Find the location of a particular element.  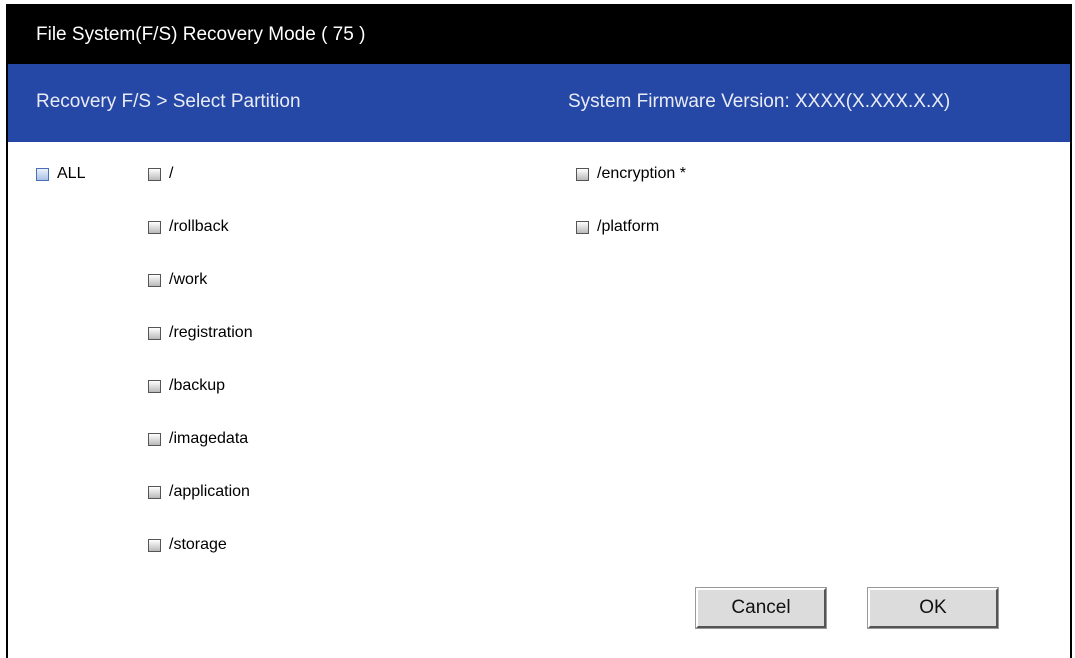

checkbox-encryption-box is located at coordinates (582, 174).